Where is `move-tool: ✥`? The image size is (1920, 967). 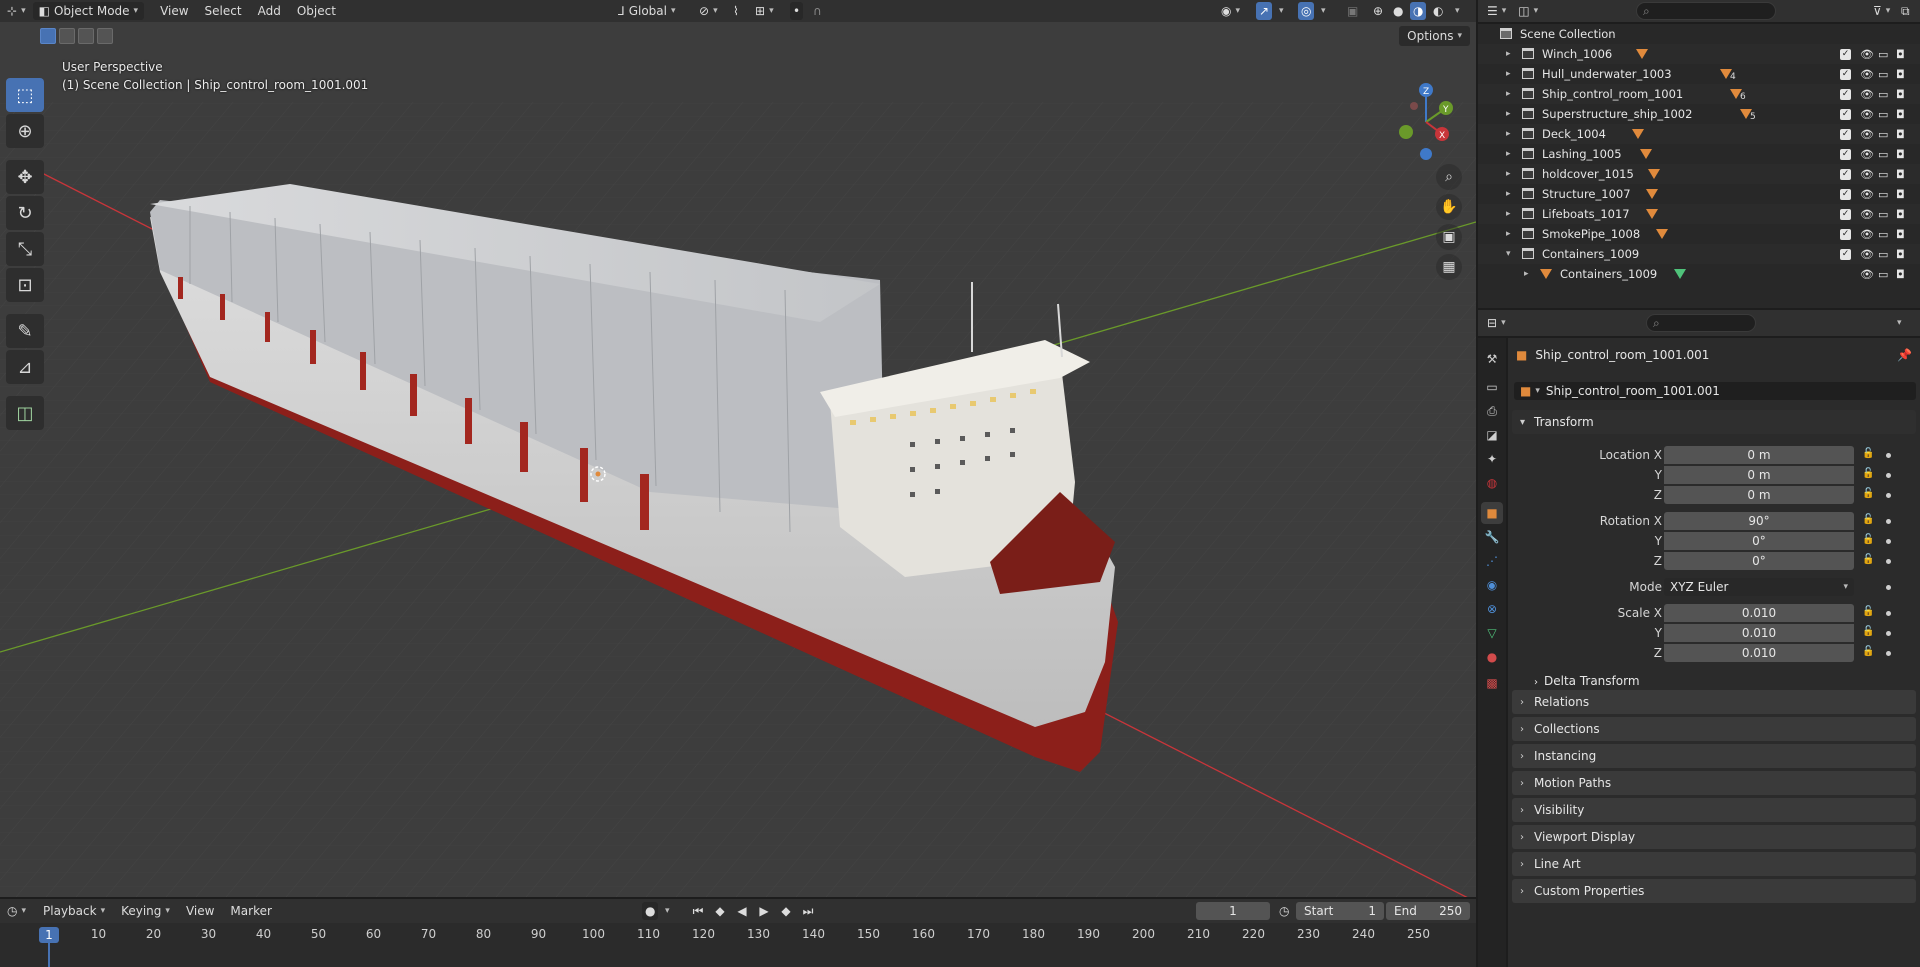
move-tool: ✥ is located at coordinates (25, 177).